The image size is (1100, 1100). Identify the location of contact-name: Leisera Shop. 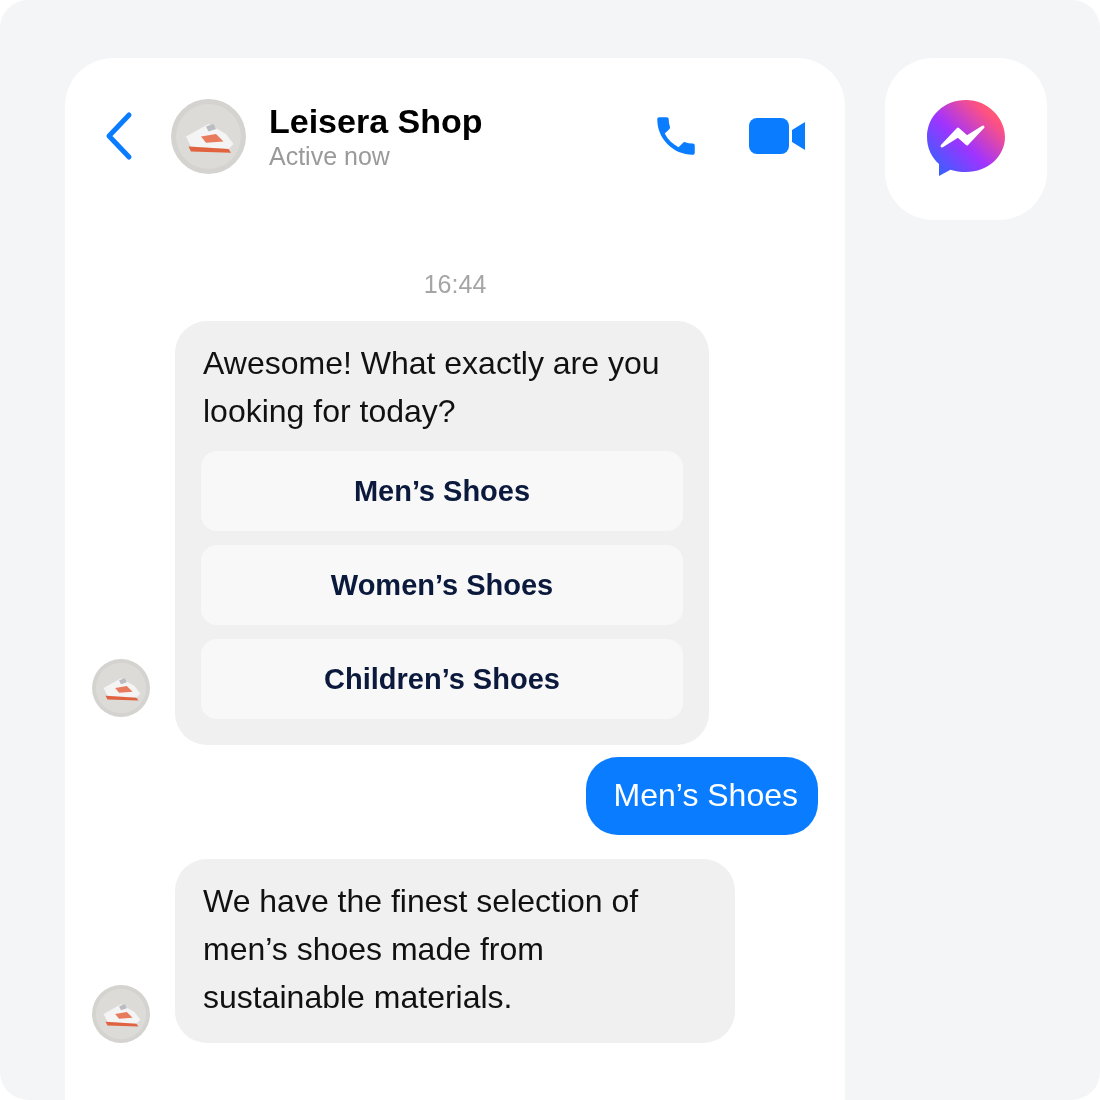
(376, 121).